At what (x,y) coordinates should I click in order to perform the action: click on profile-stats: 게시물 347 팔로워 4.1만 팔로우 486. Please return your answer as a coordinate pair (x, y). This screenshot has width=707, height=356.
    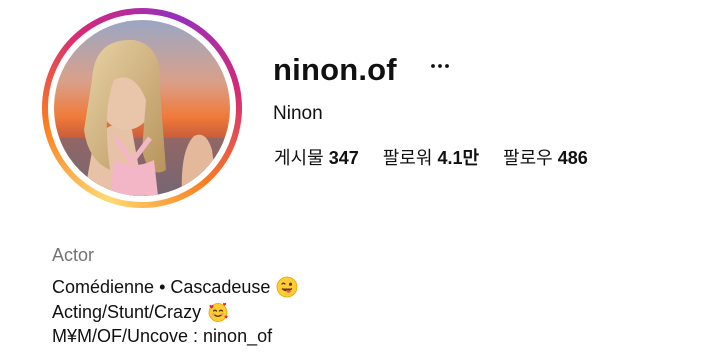
    Looking at the image, I should click on (431, 158).